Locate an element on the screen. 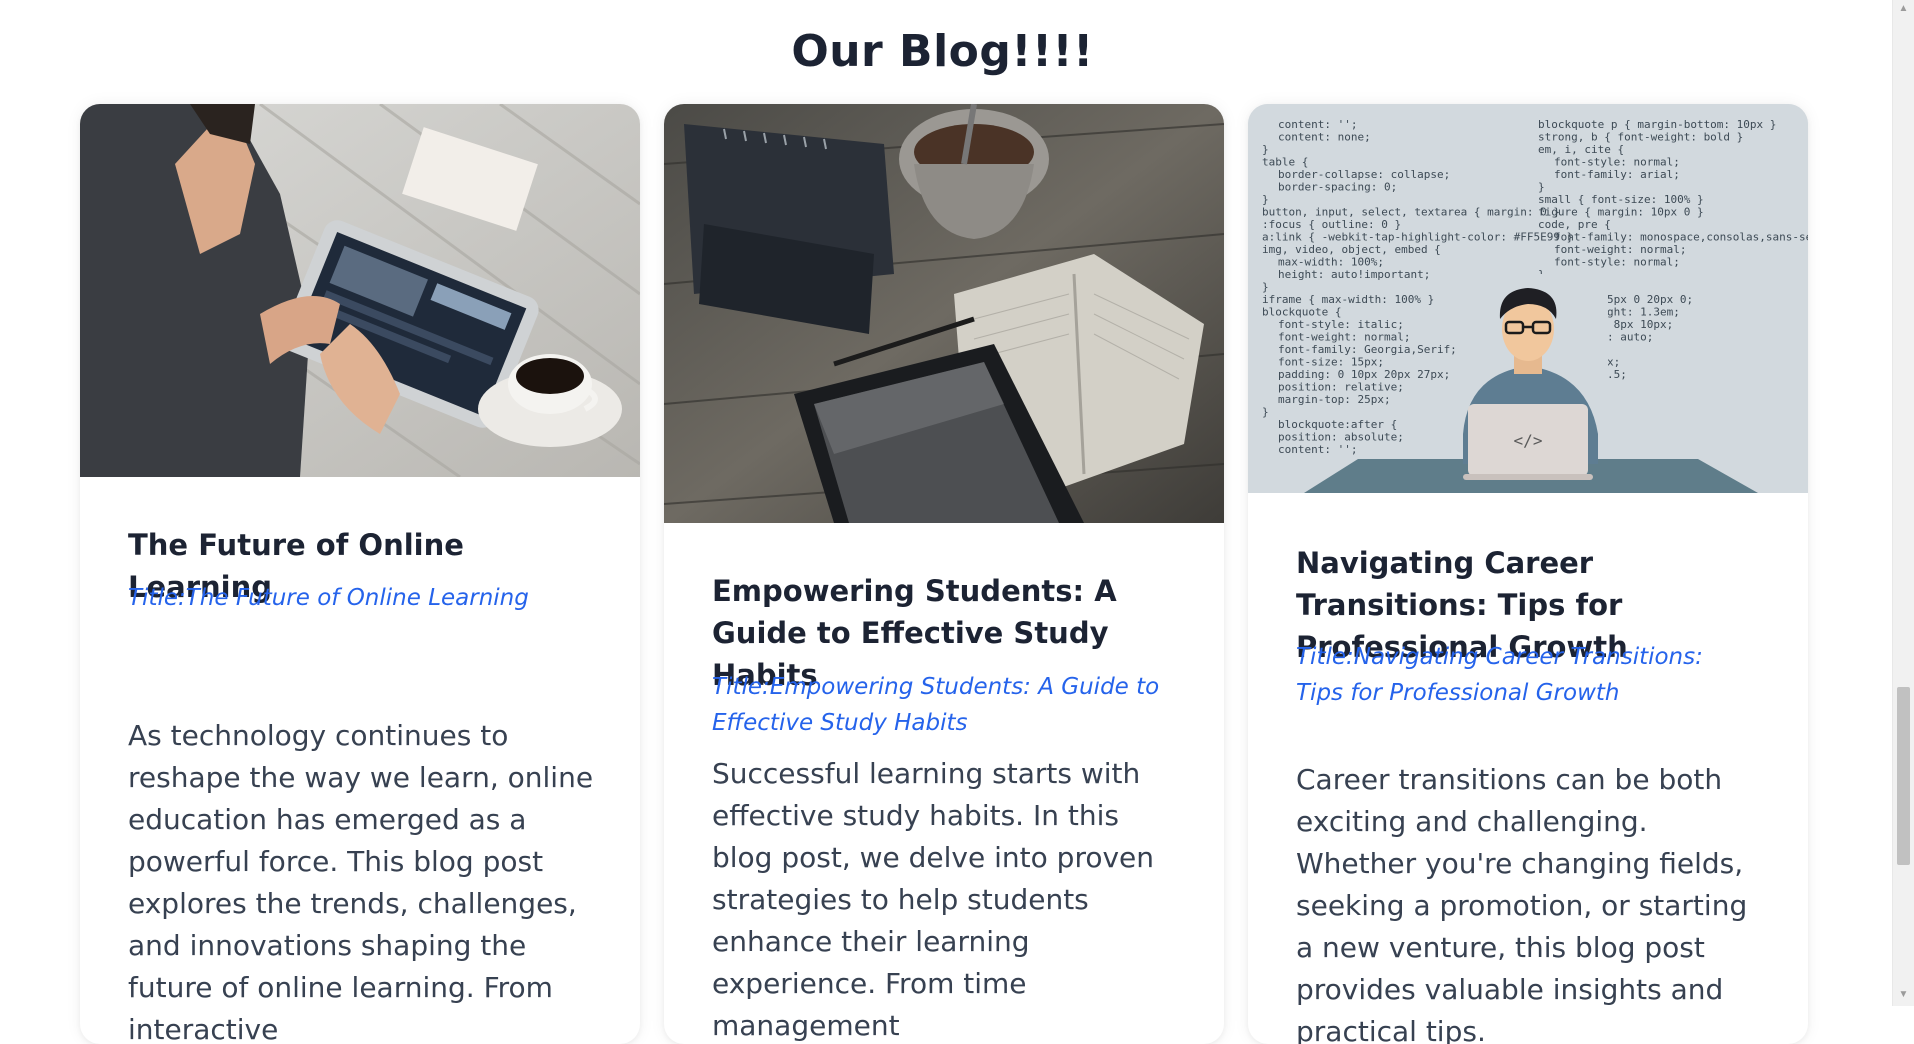 Image resolution: width=1914 pixels, height=1044 pixels. scroll-down-arrow-icon: ▼ is located at coordinates (1903, 995).